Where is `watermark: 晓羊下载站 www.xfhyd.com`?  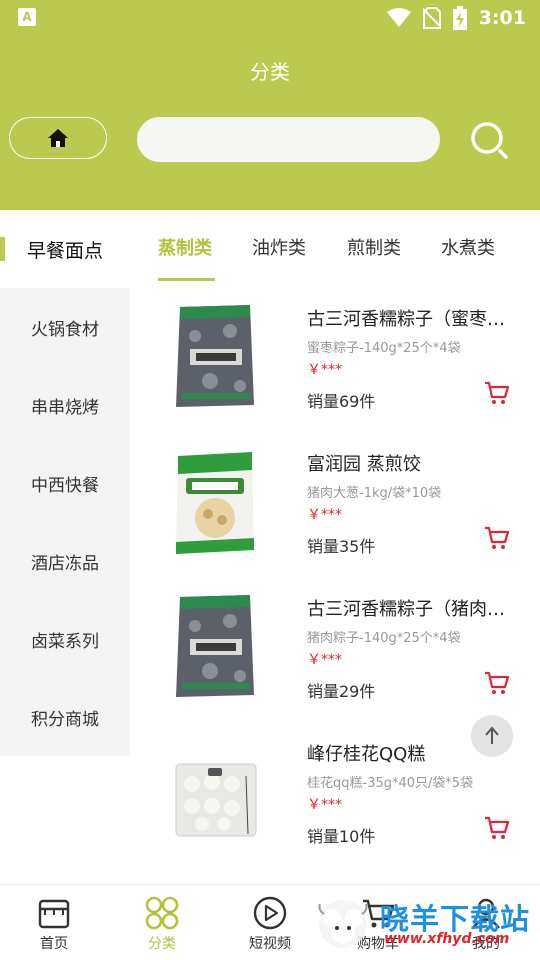
watermark: 晓羊下载站 www.xfhyd.com is located at coordinates (424, 923).